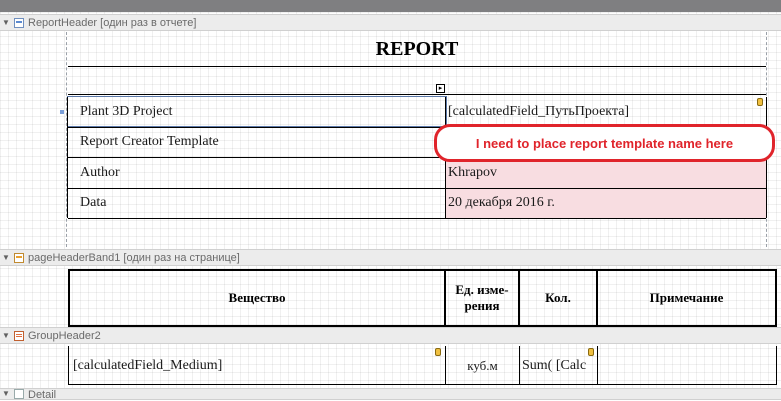 This screenshot has width=781, height=401. What do you see at coordinates (390, 335) in the screenshot?
I see `band-header-group: ▼ GroupHeader2` at bounding box center [390, 335].